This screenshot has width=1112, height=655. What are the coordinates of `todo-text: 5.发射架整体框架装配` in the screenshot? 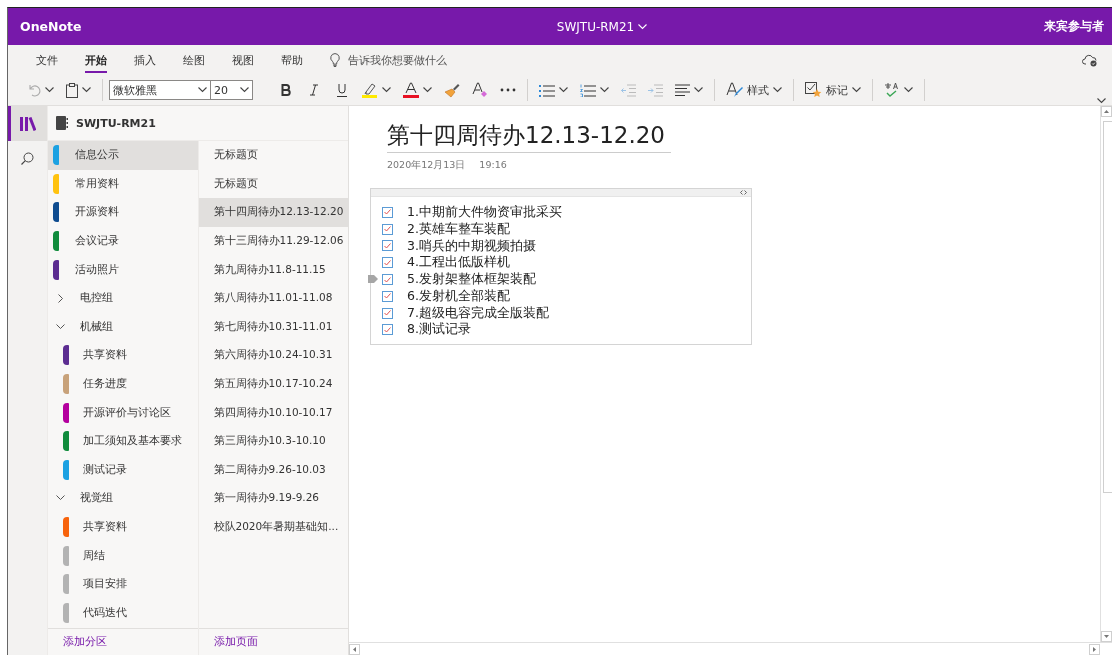 It's located at (471, 280).